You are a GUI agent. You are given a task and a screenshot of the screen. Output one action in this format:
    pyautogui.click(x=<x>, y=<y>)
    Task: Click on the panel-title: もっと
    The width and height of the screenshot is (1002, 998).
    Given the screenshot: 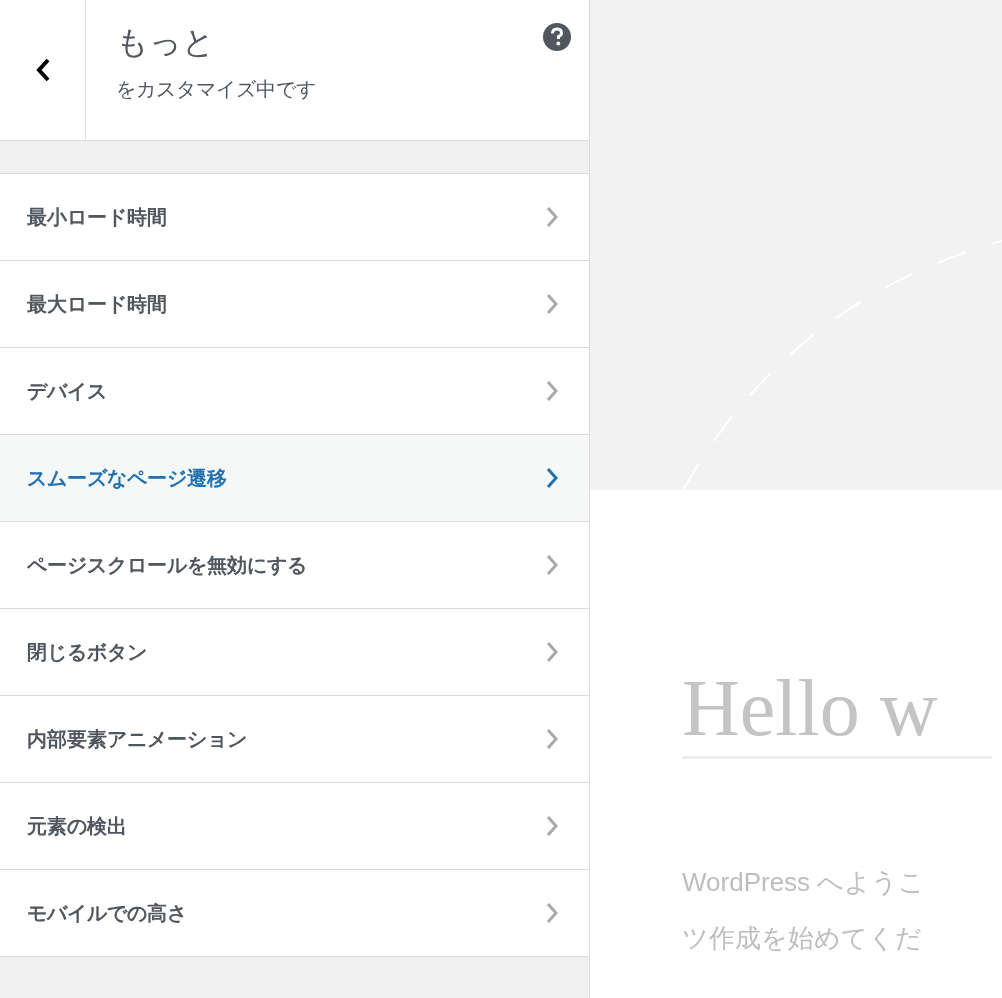 What is the action you would take?
    pyautogui.click(x=166, y=42)
    